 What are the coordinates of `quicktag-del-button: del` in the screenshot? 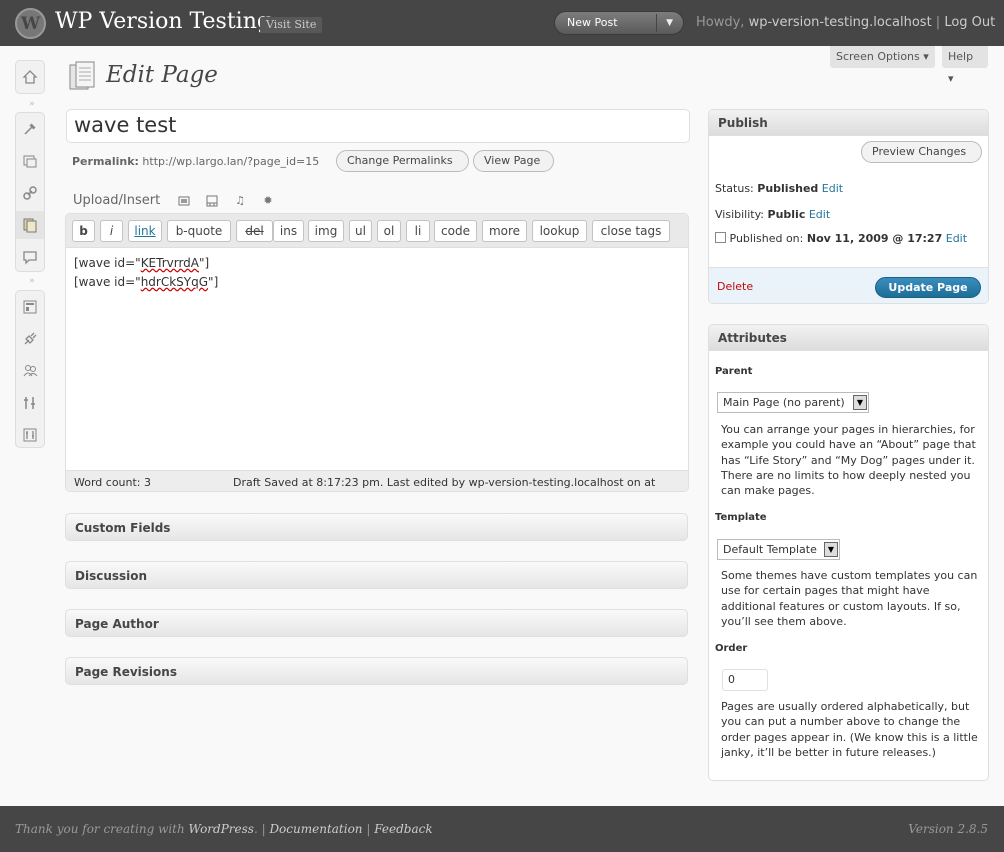 It's located at (254, 231).